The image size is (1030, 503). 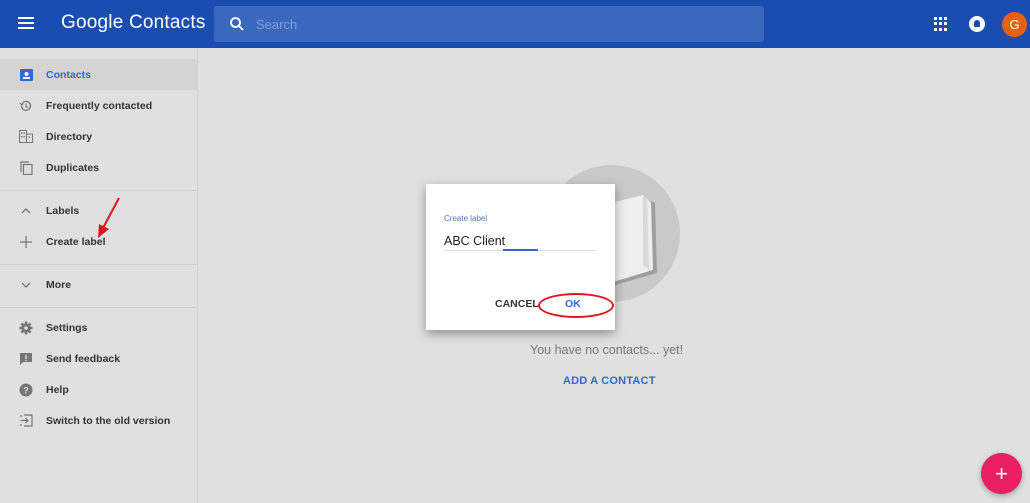 I want to click on sidebar-labels-toggle: Labels, so click(x=99, y=210).